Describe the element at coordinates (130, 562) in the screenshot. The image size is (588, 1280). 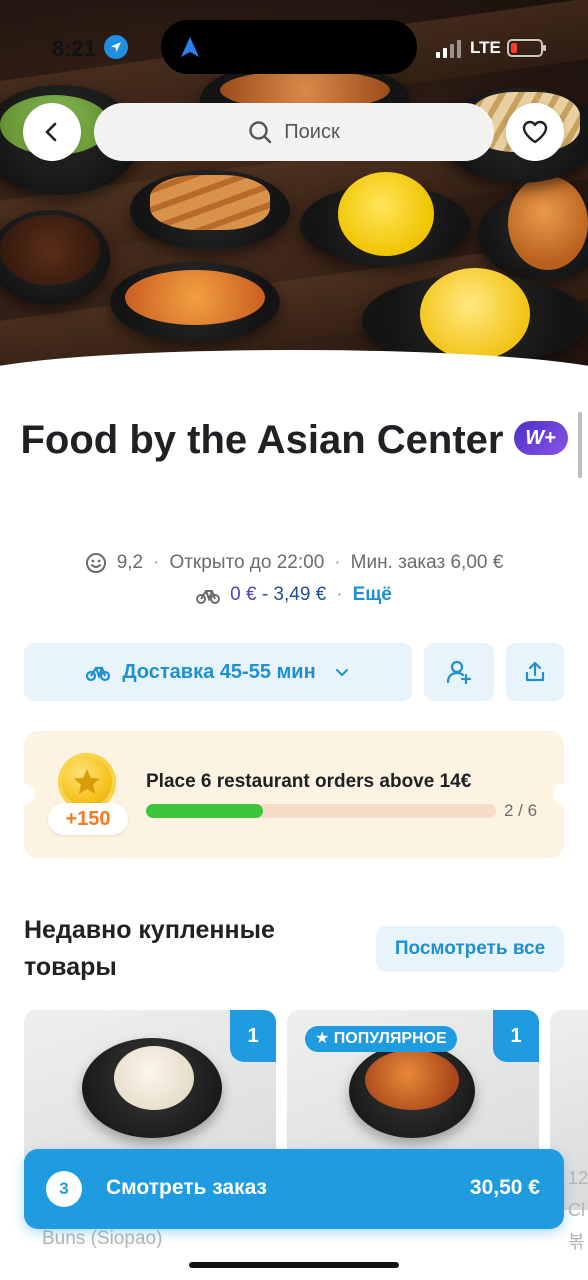
I see `rating-value: 9,2` at that location.